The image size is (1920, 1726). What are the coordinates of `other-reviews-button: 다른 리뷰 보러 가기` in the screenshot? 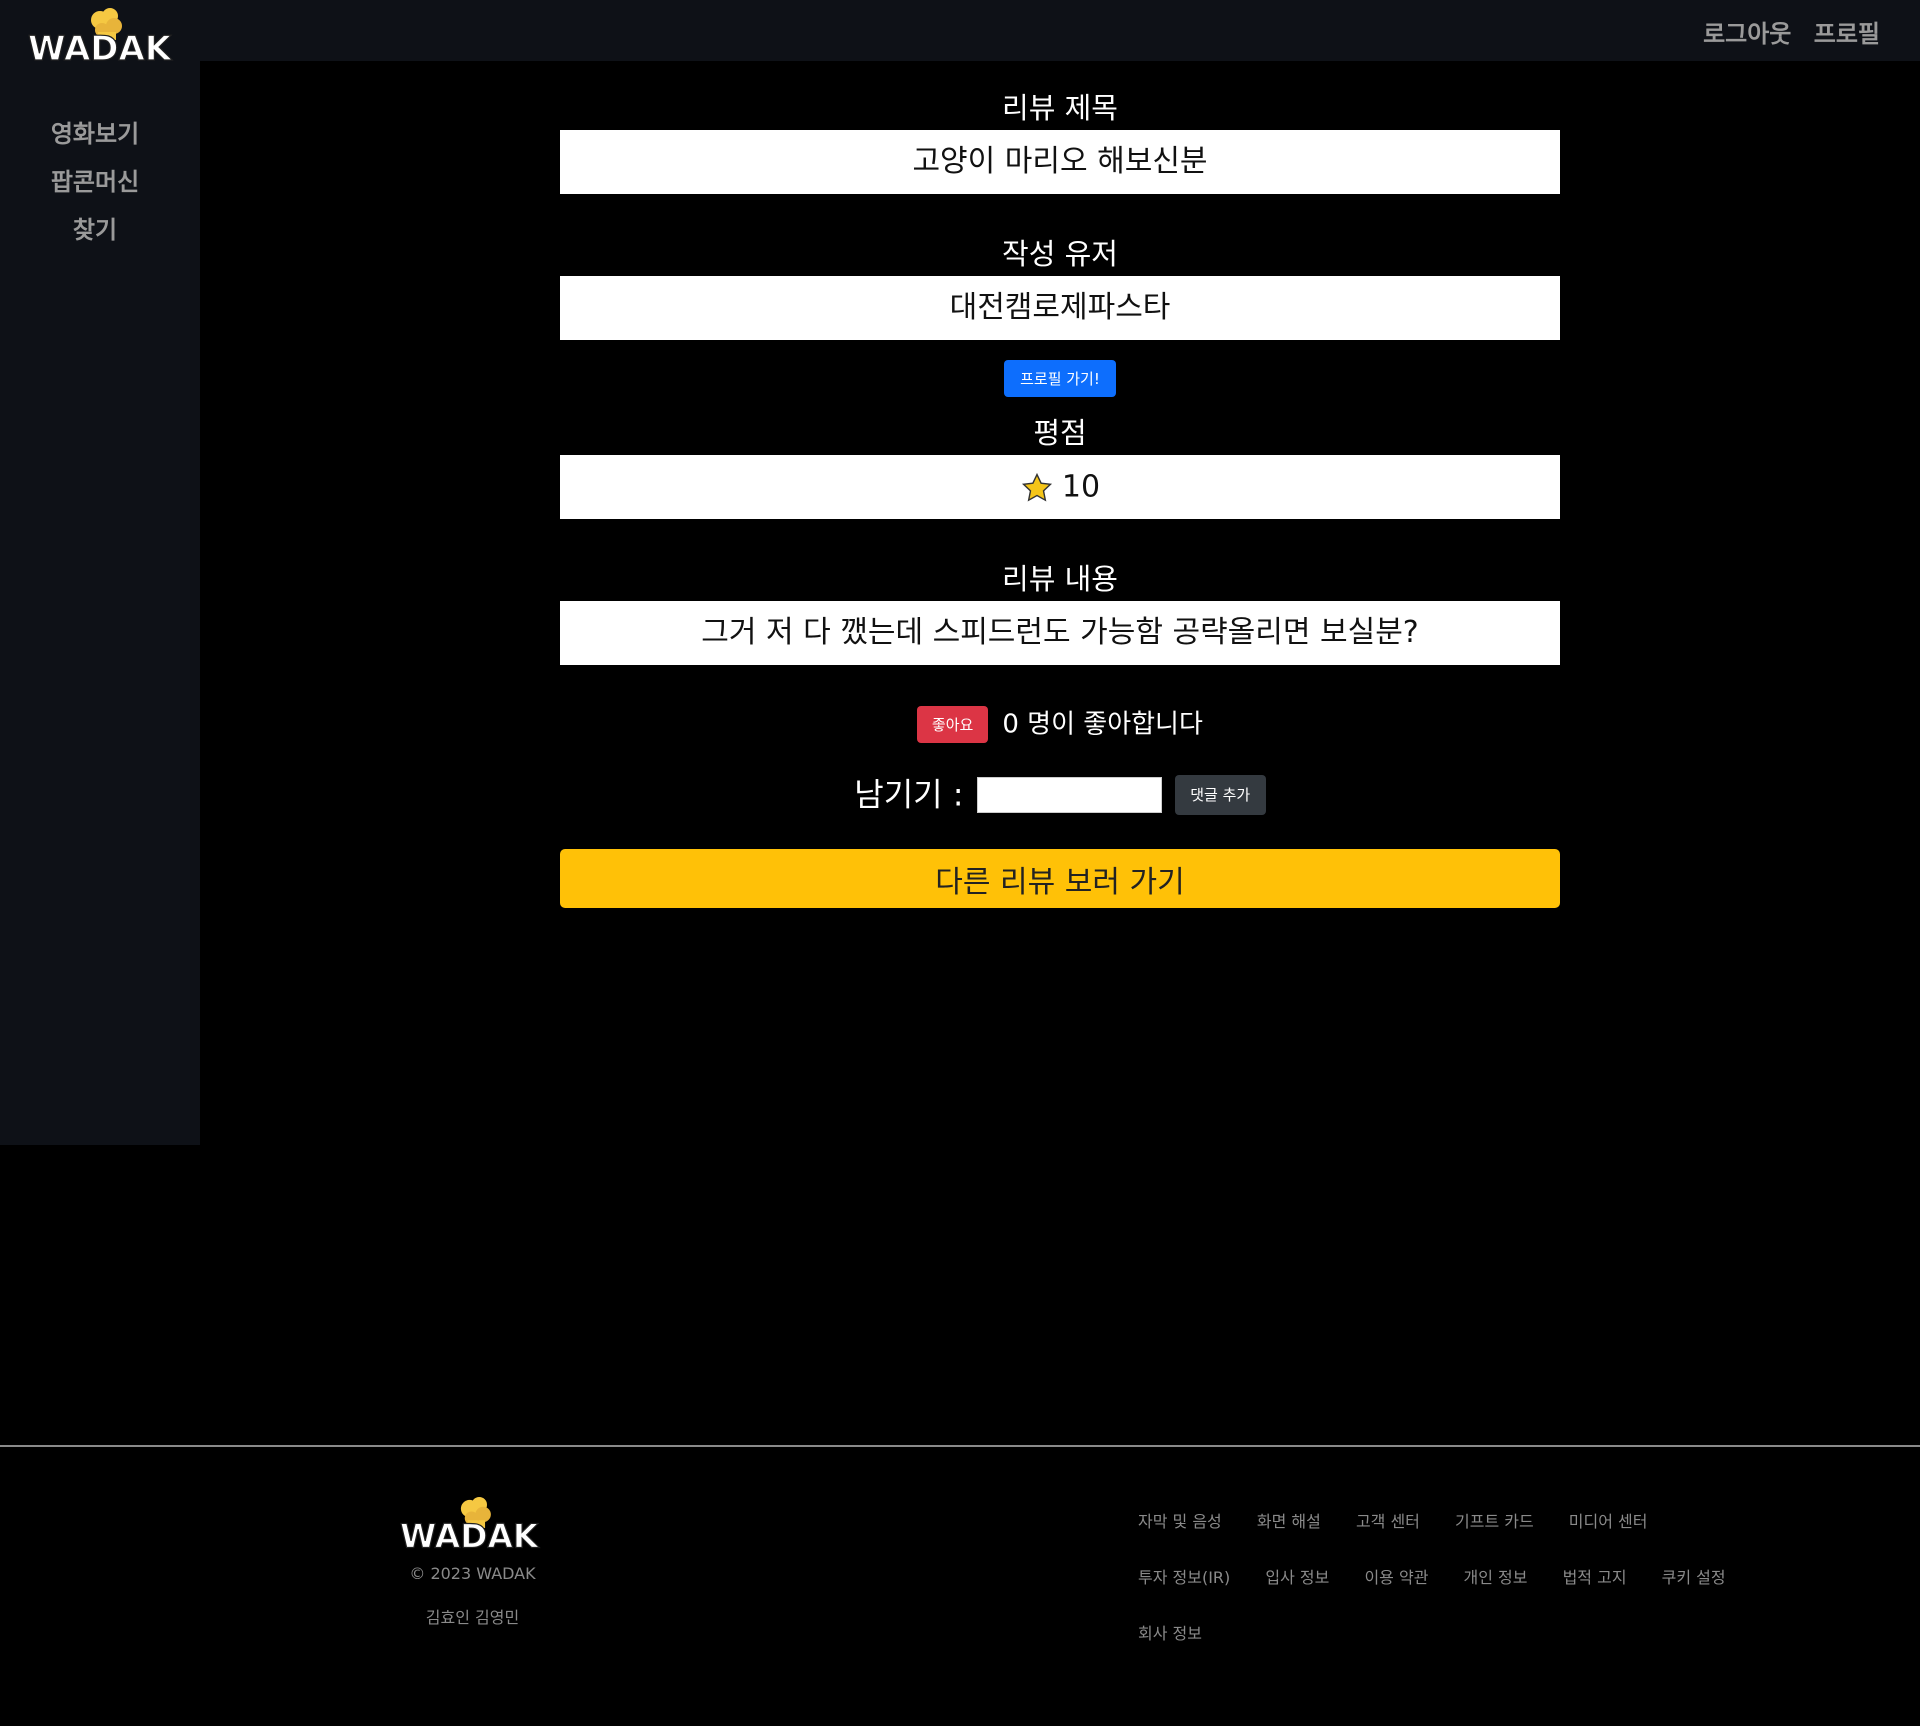 It's located at (1060, 878).